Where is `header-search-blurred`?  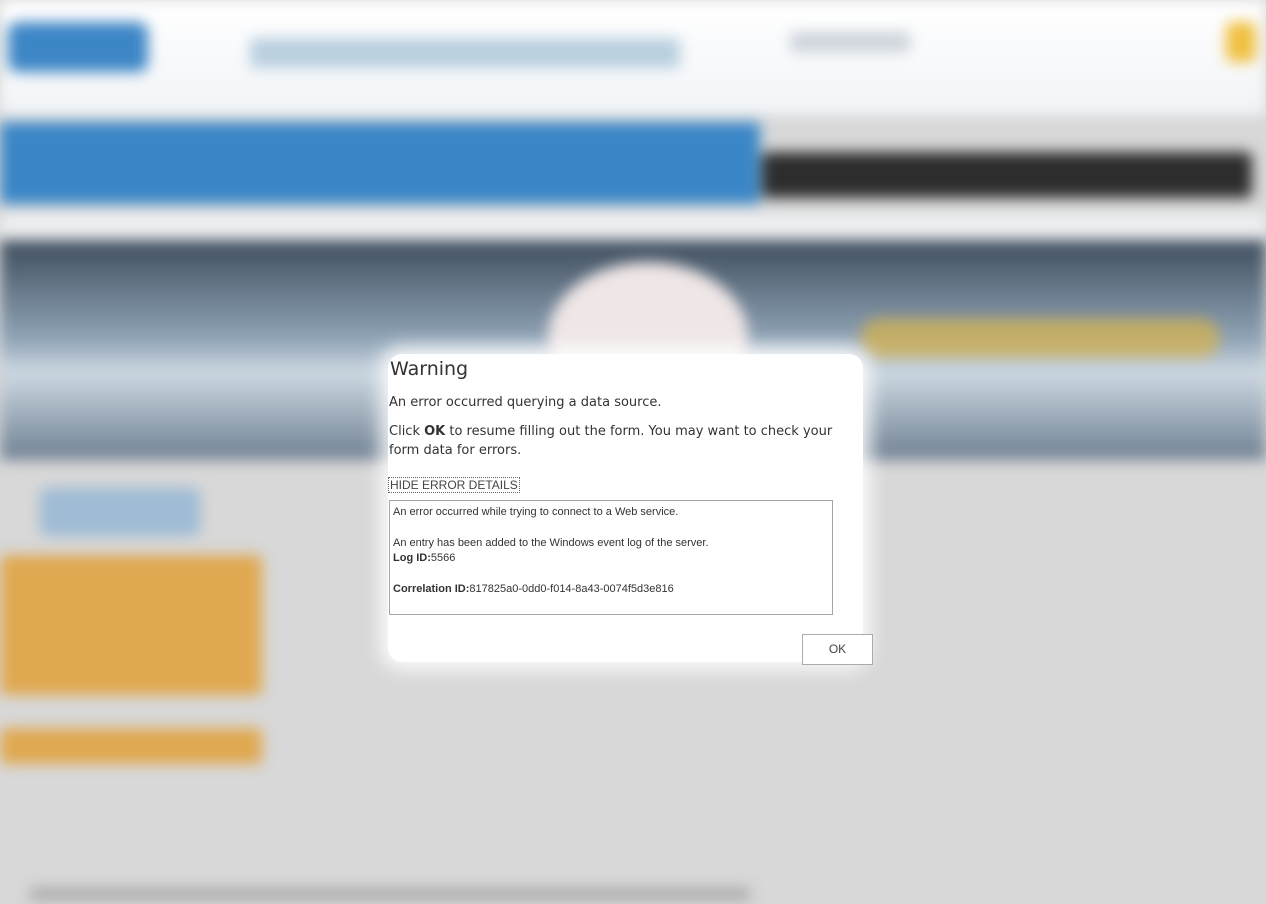
header-search-blurred is located at coordinates (850, 42).